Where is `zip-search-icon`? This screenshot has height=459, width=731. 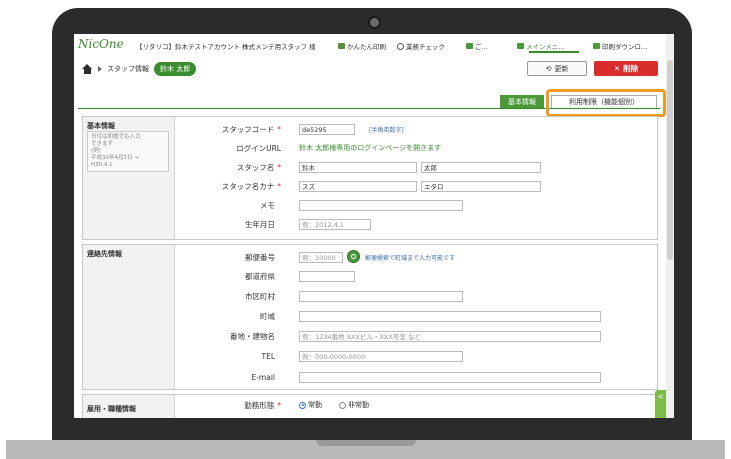 zip-search-icon is located at coordinates (353, 256).